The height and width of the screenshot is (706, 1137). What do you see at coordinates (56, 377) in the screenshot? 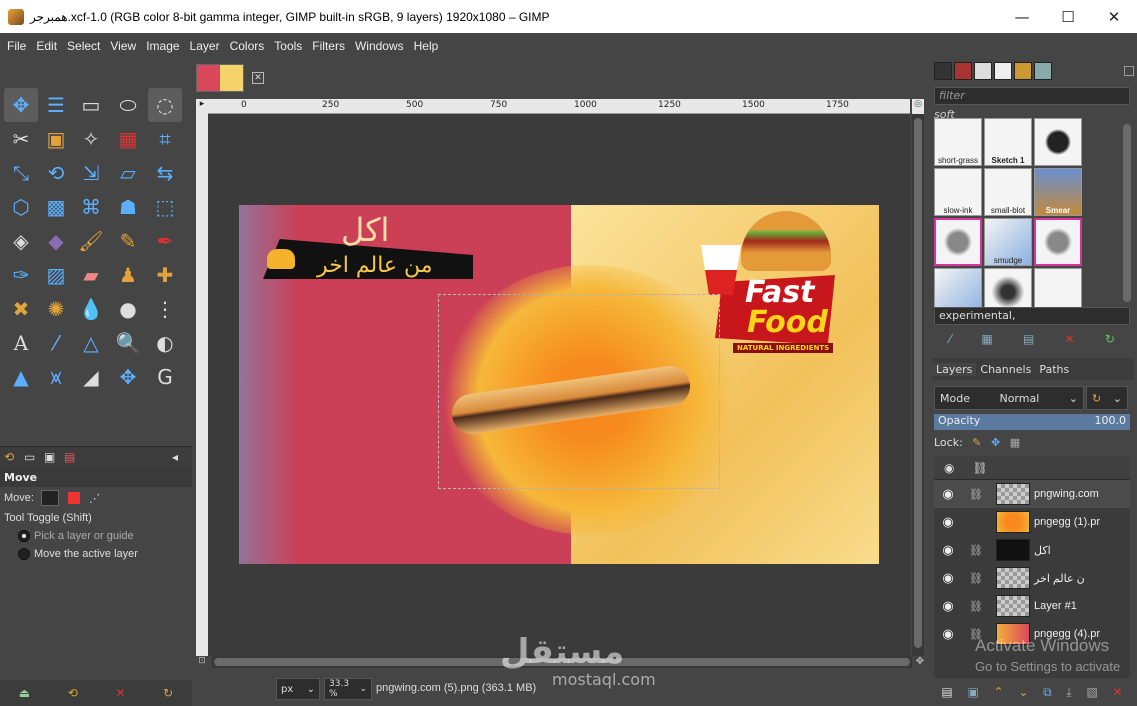
I see `curves-icon: ⩙` at bounding box center [56, 377].